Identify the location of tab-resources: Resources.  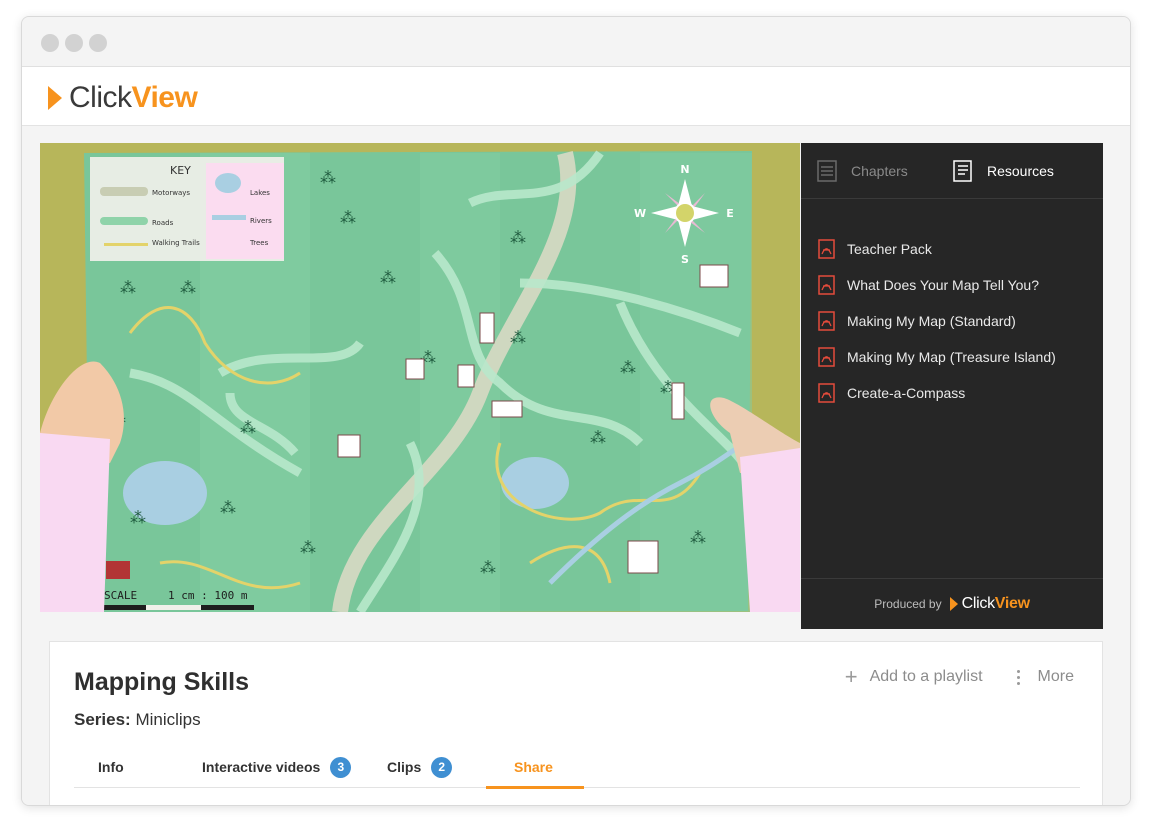
(1003, 171).